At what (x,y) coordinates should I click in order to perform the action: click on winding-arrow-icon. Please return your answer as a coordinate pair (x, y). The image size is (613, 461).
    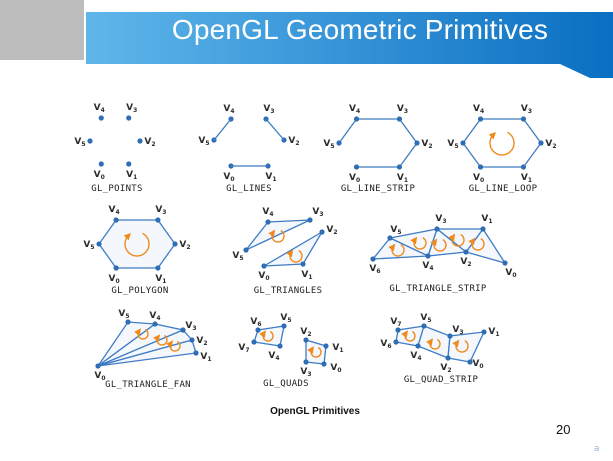
    Looking at the image, I should click on (501, 143).